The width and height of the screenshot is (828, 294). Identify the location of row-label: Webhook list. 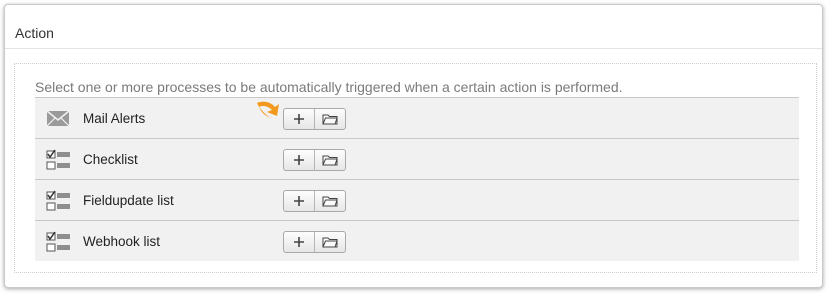
(122, 241).